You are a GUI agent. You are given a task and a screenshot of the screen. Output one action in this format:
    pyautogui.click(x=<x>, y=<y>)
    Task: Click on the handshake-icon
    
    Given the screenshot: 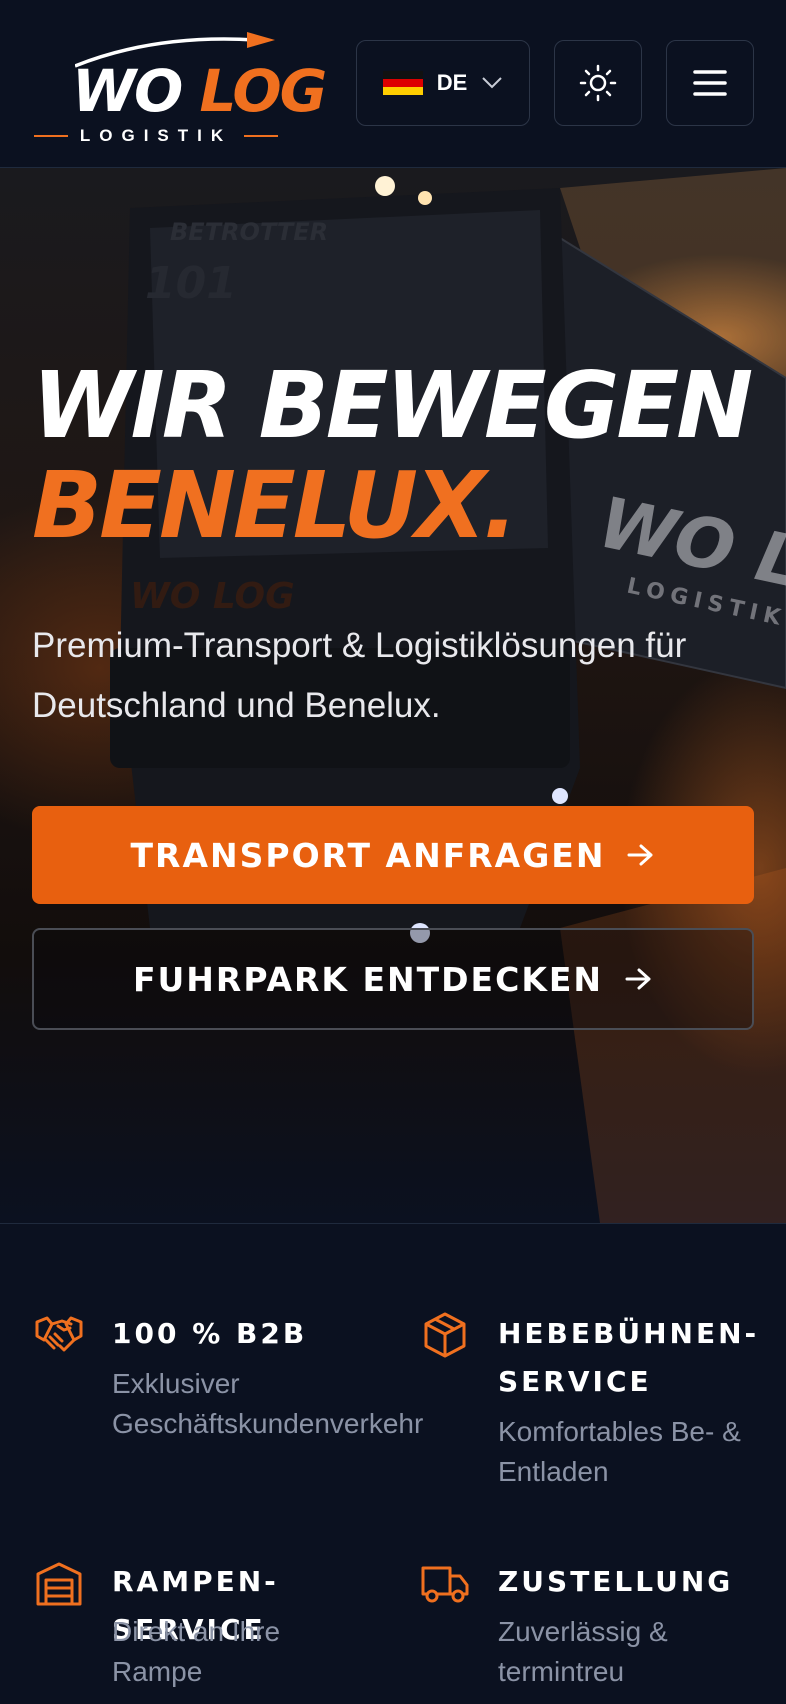 What is the action you would take?
    pyautogui.click(x=59, y=1334)
    